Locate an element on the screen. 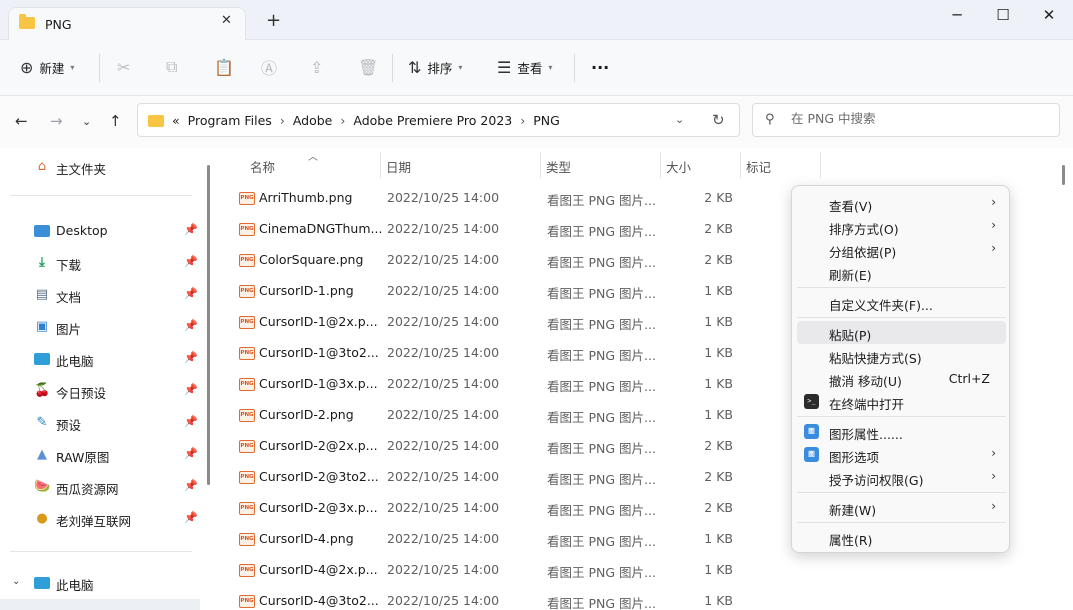 The height and width of the screenshot is (610, 1073). column-divider is located at coordinates (820, 165).